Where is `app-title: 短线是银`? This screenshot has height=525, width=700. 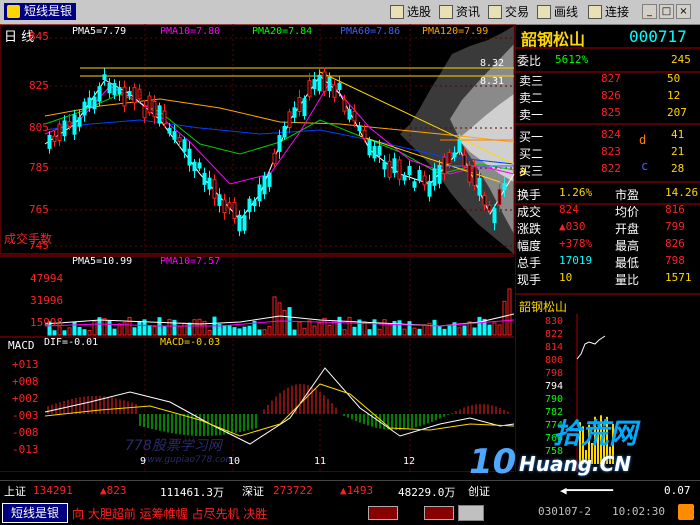 app-title: 短线是银 is located at coordinates (40, 11).